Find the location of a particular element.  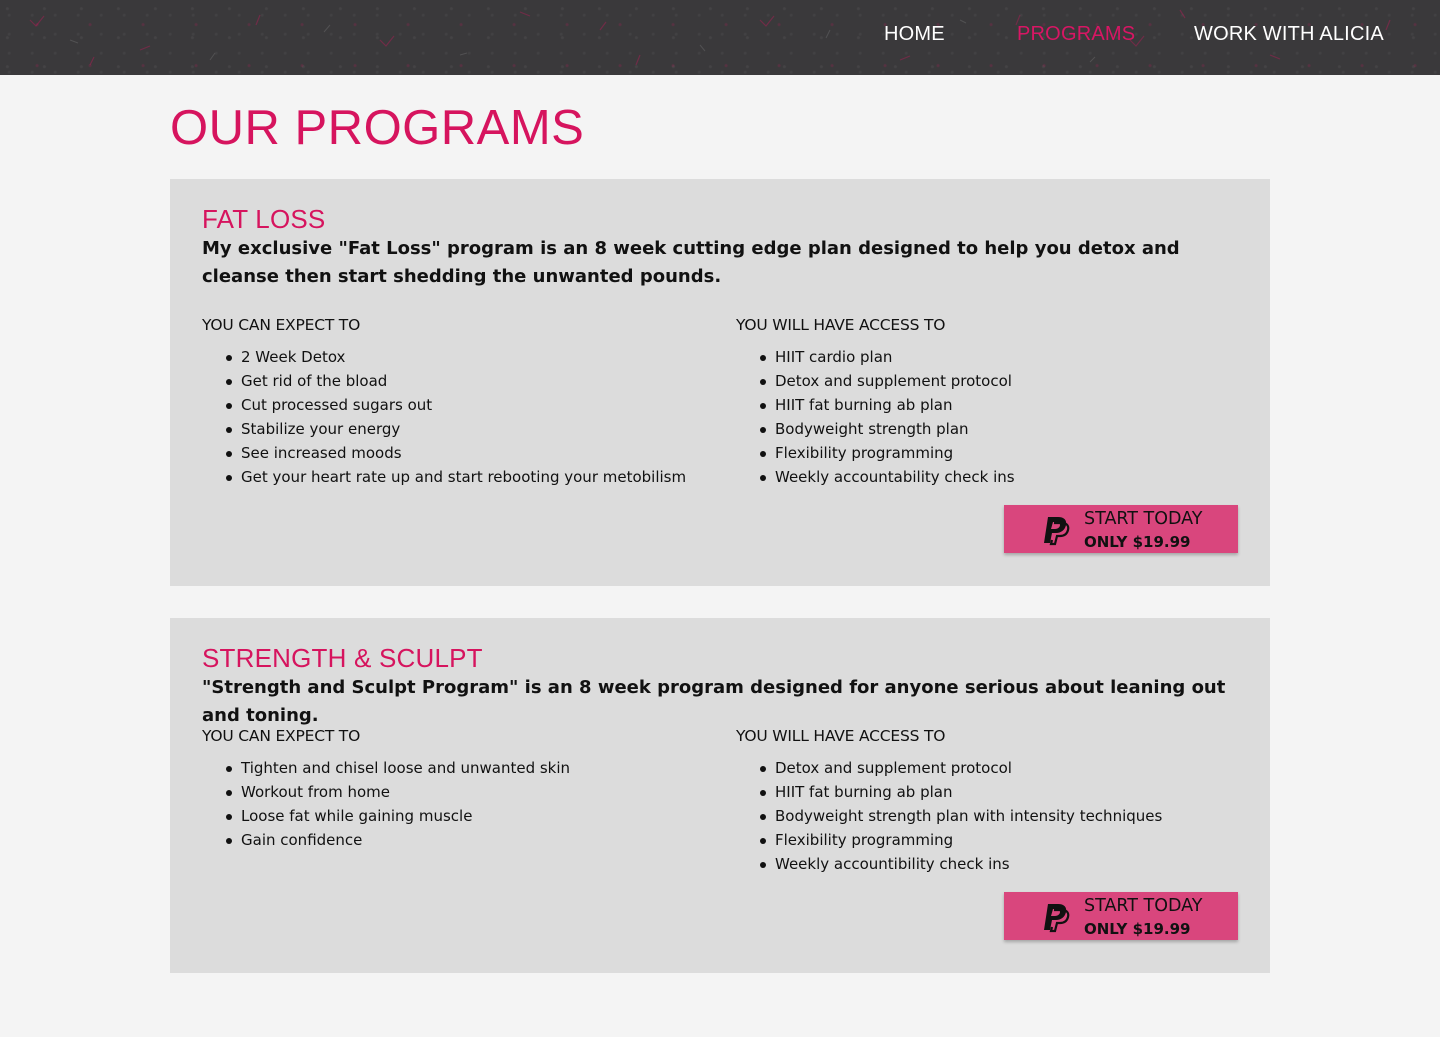

list-item: Bodyweight strength plan is located at coordinates (875, 429).